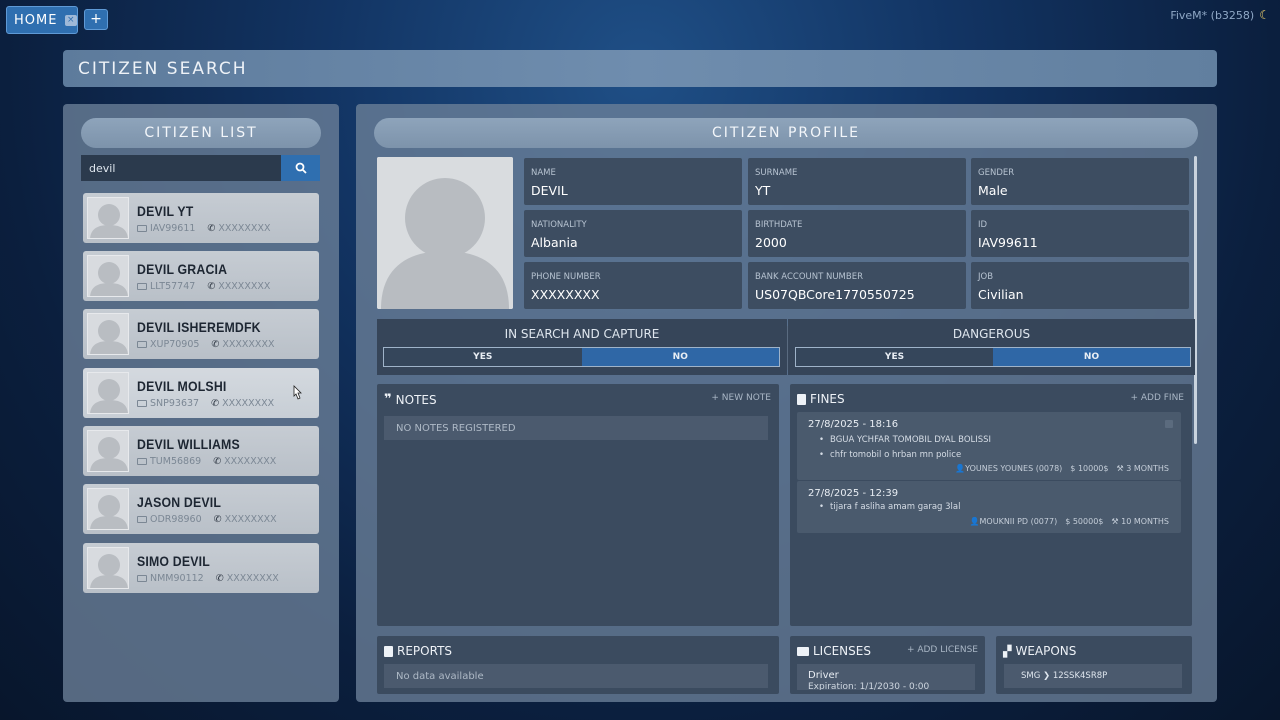 Image resolution: width=1280 pixels, height=720 pixels. Describe the element at coordinates (857, 181) in the screenshot. I see `field-surname: SURNAME YT` at that location.